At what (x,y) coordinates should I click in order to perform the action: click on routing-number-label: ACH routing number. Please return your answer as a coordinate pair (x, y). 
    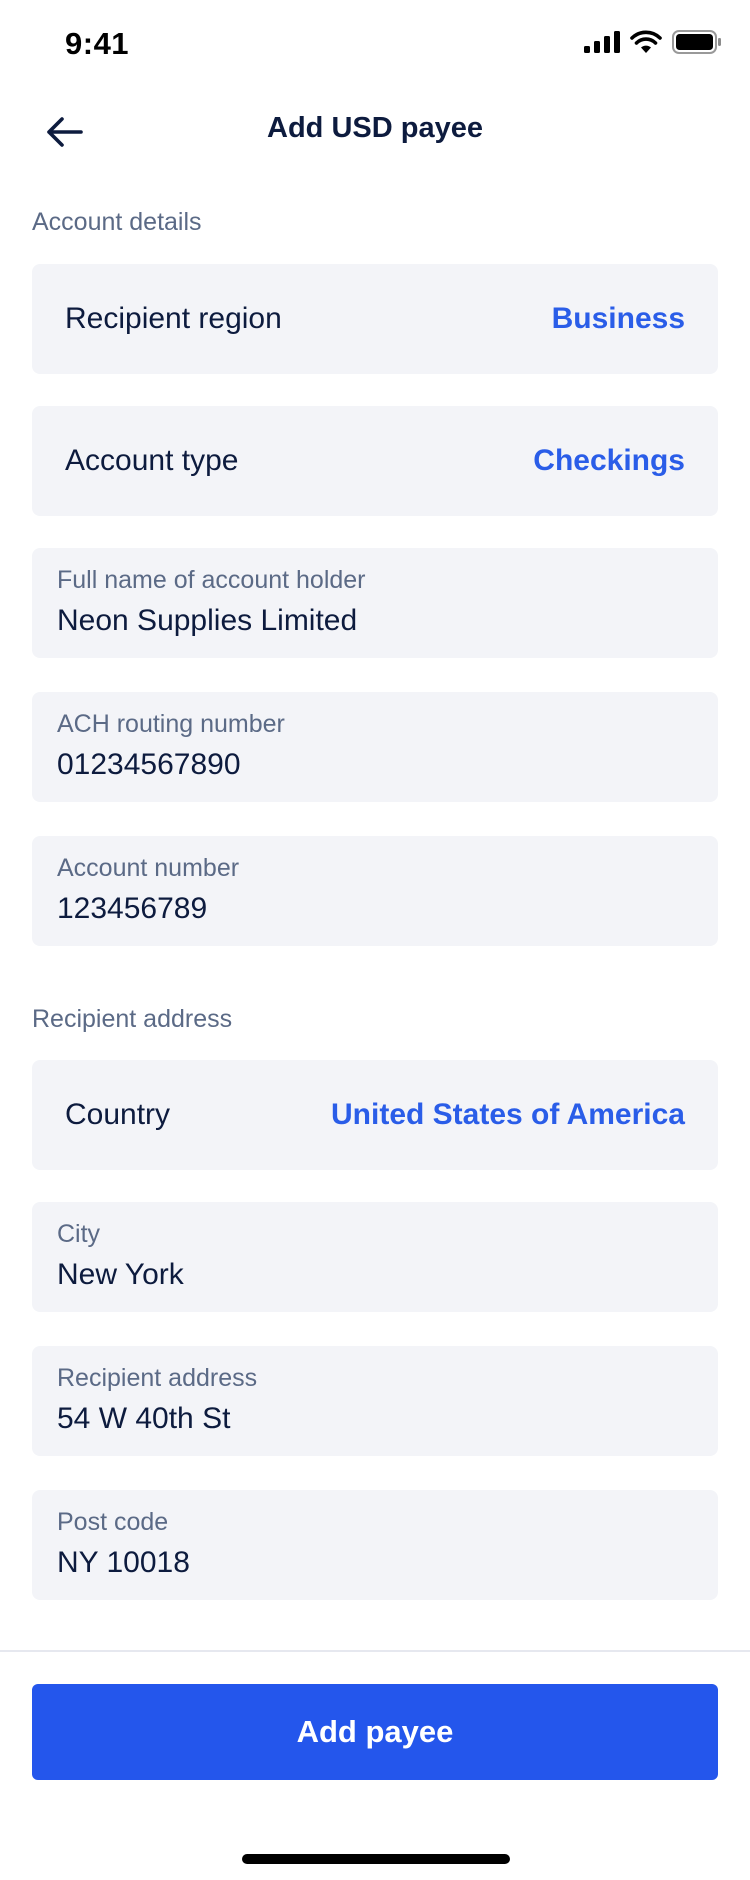
    Looking at the image, I should click on (171, 724).